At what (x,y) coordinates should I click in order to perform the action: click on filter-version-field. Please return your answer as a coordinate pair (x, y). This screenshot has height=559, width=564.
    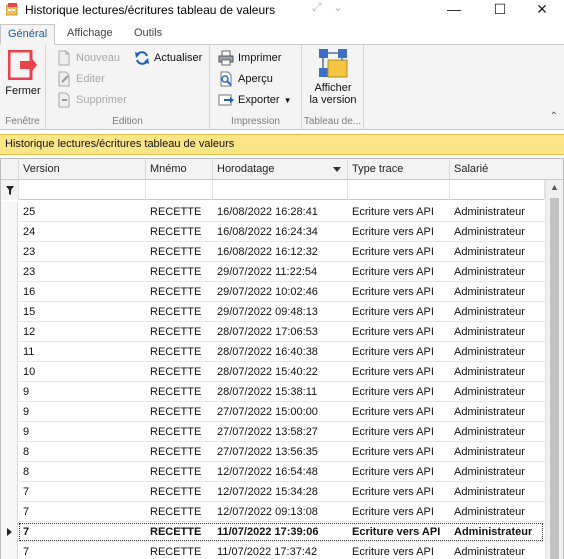
    Looking at the image, I should click on (82, 190).